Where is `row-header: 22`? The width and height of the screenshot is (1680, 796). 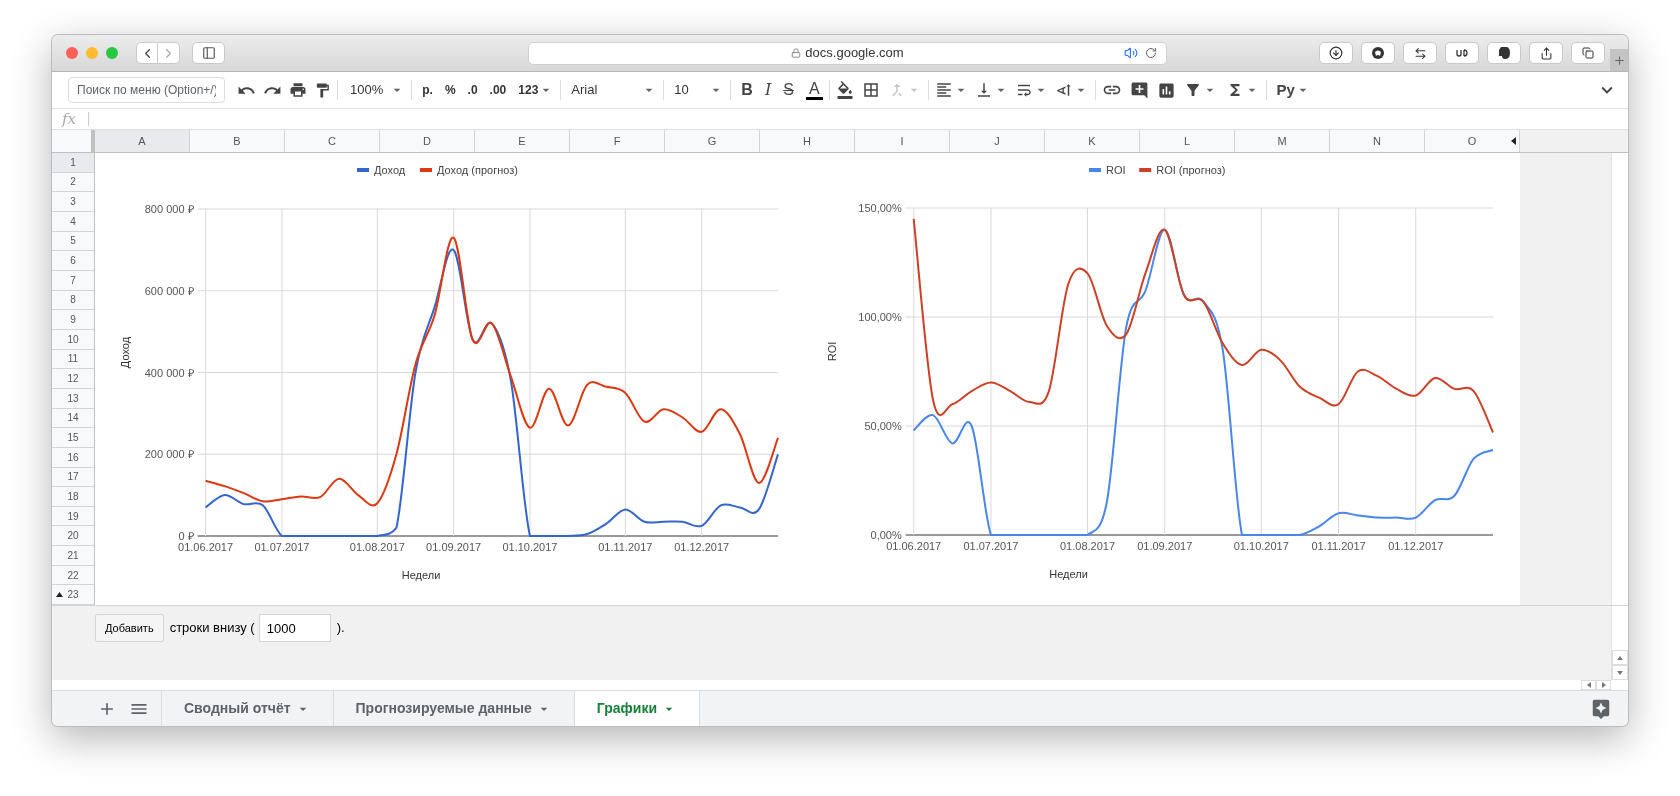 row-header: 22 is located at coordinates (73, 575).